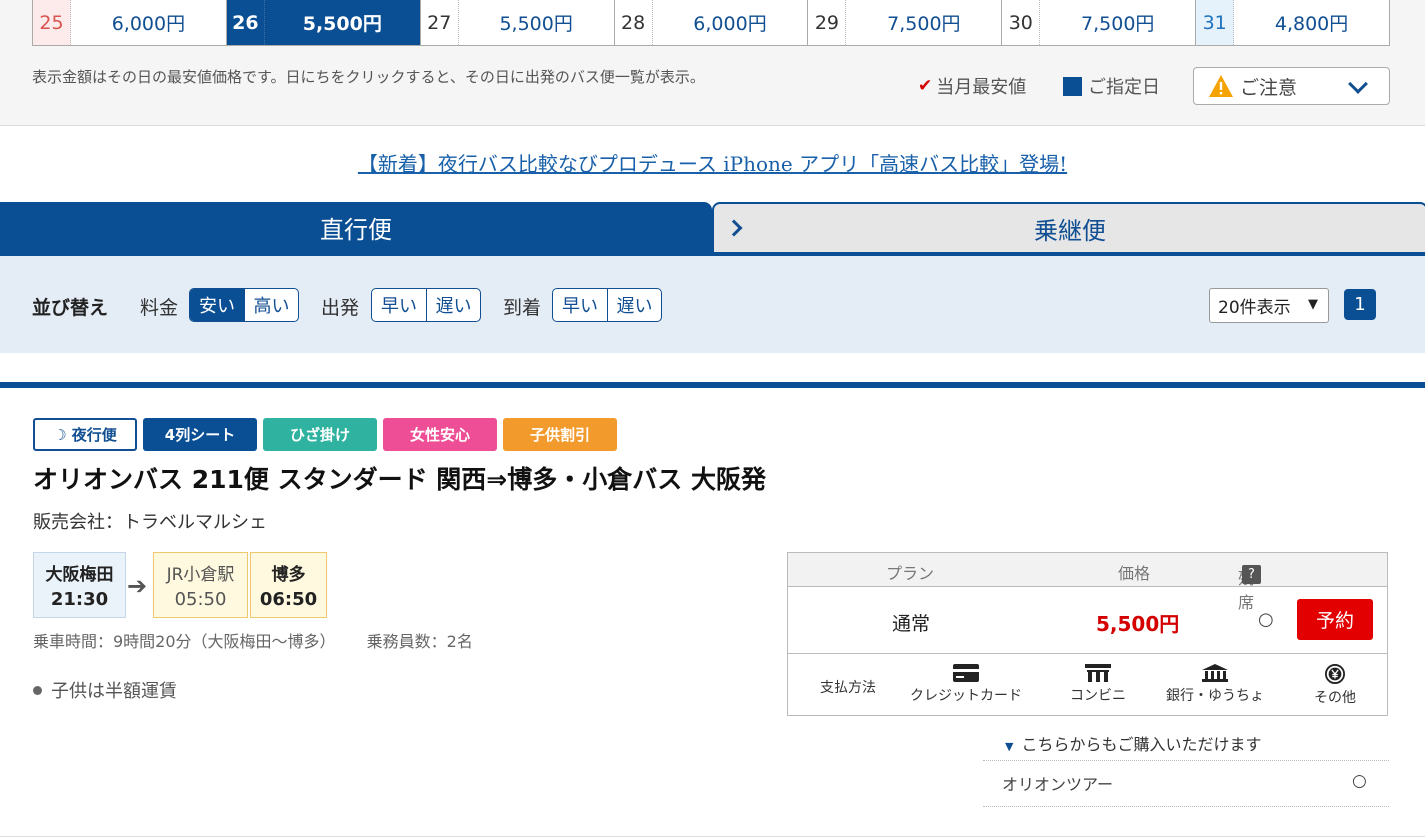 The image size is (1425, 839). Describe the element at coordinates (1221, 86) in the screenshot. I see `warning-icon` at that location.